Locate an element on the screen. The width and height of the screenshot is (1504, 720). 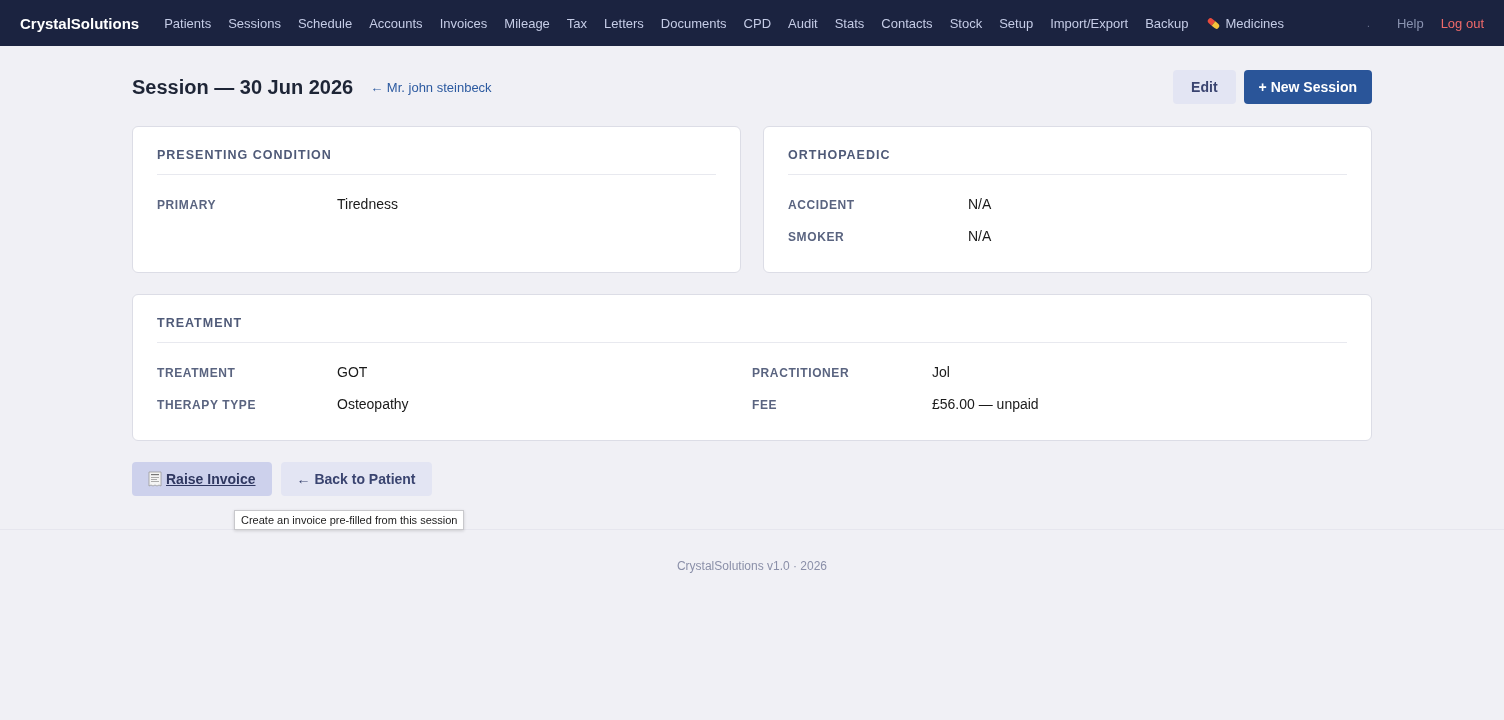
field-value: Tiredness is located at coordinates (368, 204).